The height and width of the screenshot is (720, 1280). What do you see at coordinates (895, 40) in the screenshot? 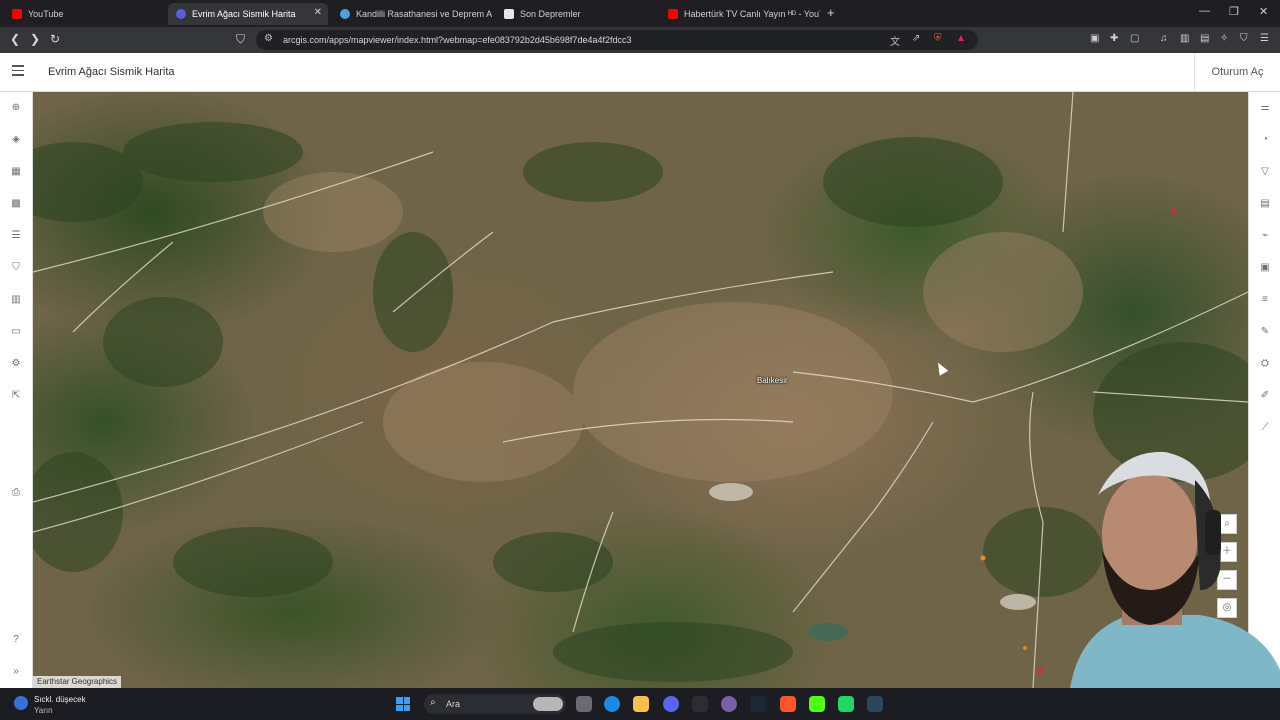
I see `translate-icon: 文` at bounding box center [895, 40].